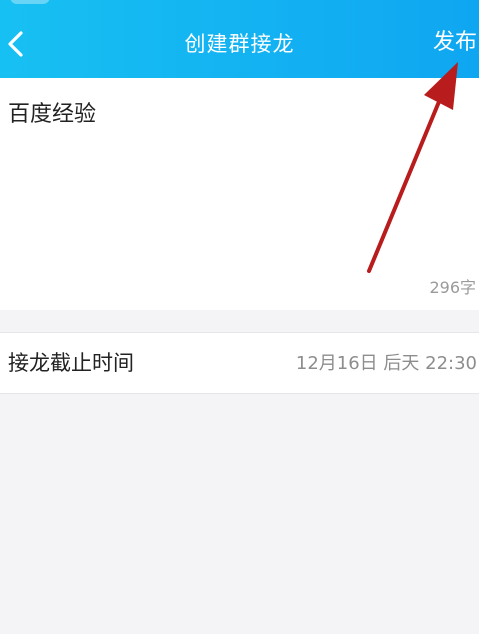 The width and height of the screenshot is (479, 634). What do you see at coordinates (239, 363) in the screenshot?
I see `deadline-row: 接龙截止时间 12月16日 后天 22:30` at bounding box center [239, 363].